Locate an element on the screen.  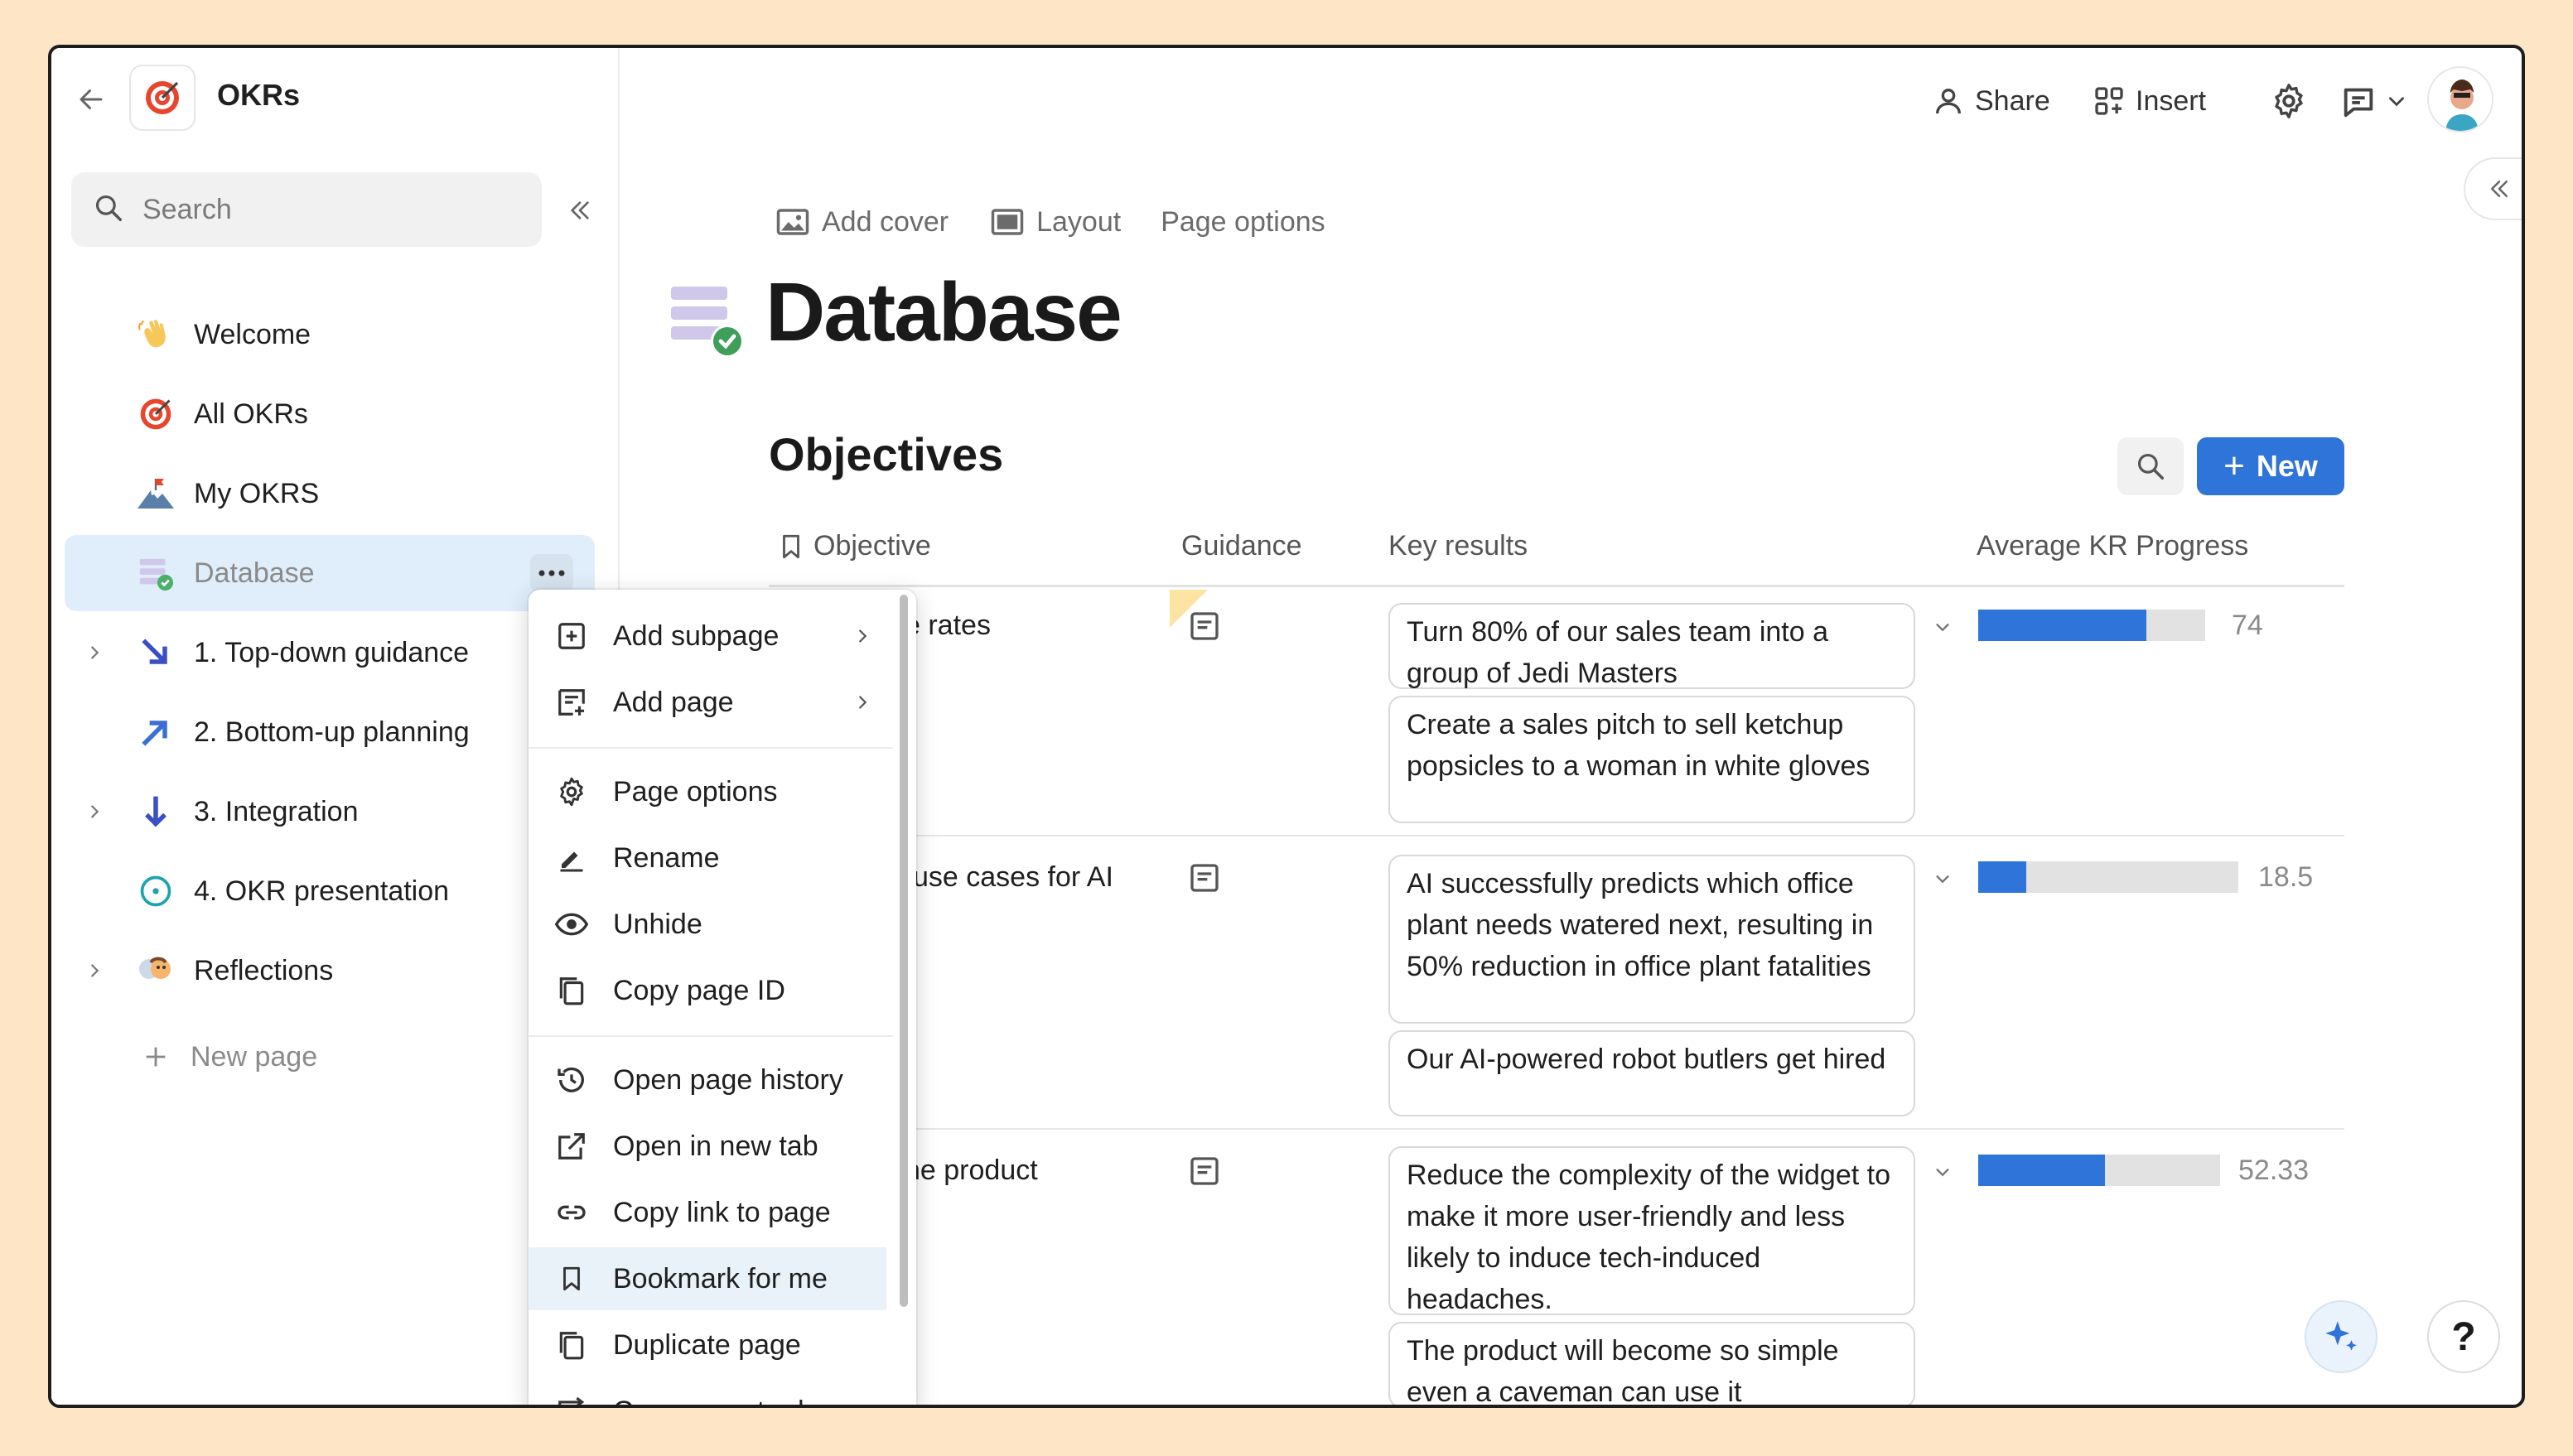
menu-item-open-in-new-tab: Open in new tab is located at coordinates (711, 1146).